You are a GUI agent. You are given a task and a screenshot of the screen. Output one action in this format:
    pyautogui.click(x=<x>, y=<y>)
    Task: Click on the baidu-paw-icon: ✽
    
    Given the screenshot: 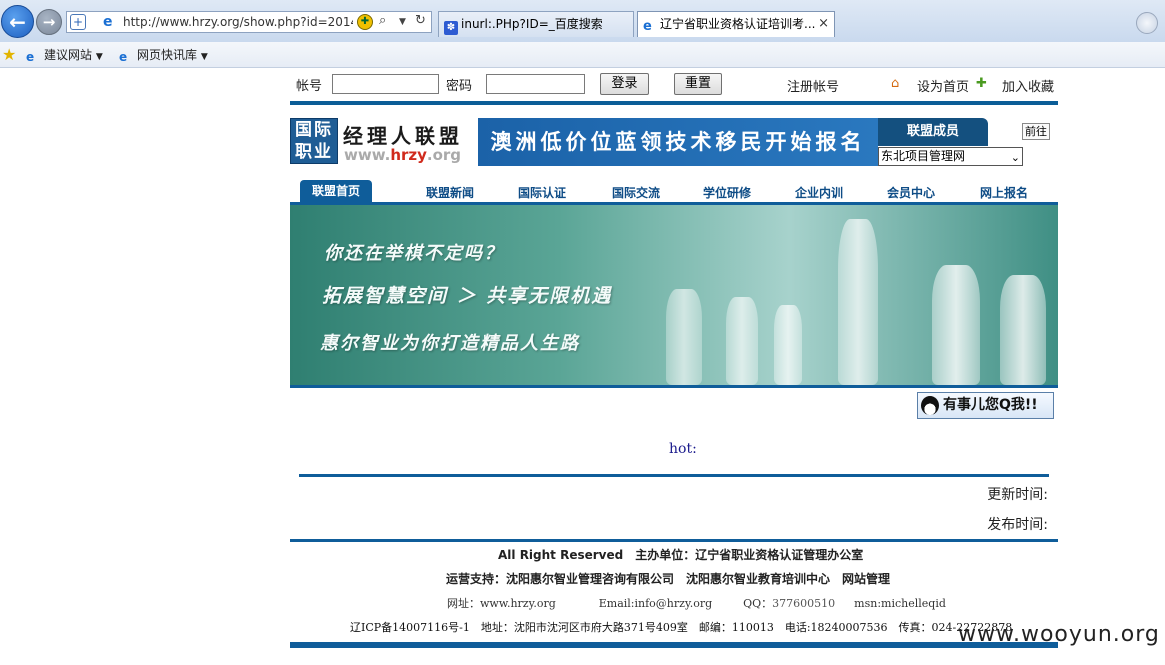 What is the action you would take?
    pyautogui.click(x=451, y=28)
    